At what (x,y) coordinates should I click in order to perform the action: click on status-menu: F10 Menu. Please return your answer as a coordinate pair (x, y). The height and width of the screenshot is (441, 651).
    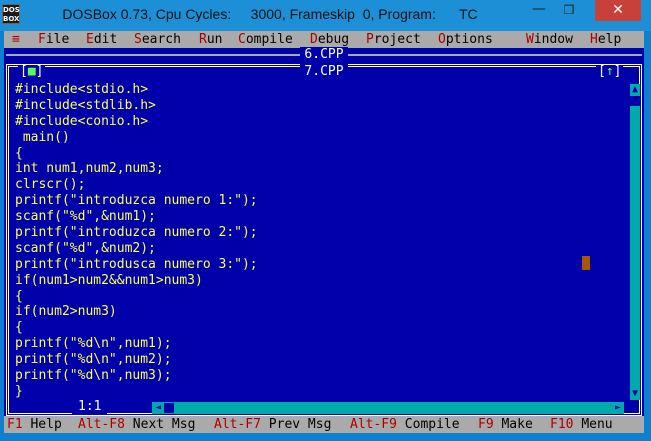
    Looking at the image, I should click on (581, 424).